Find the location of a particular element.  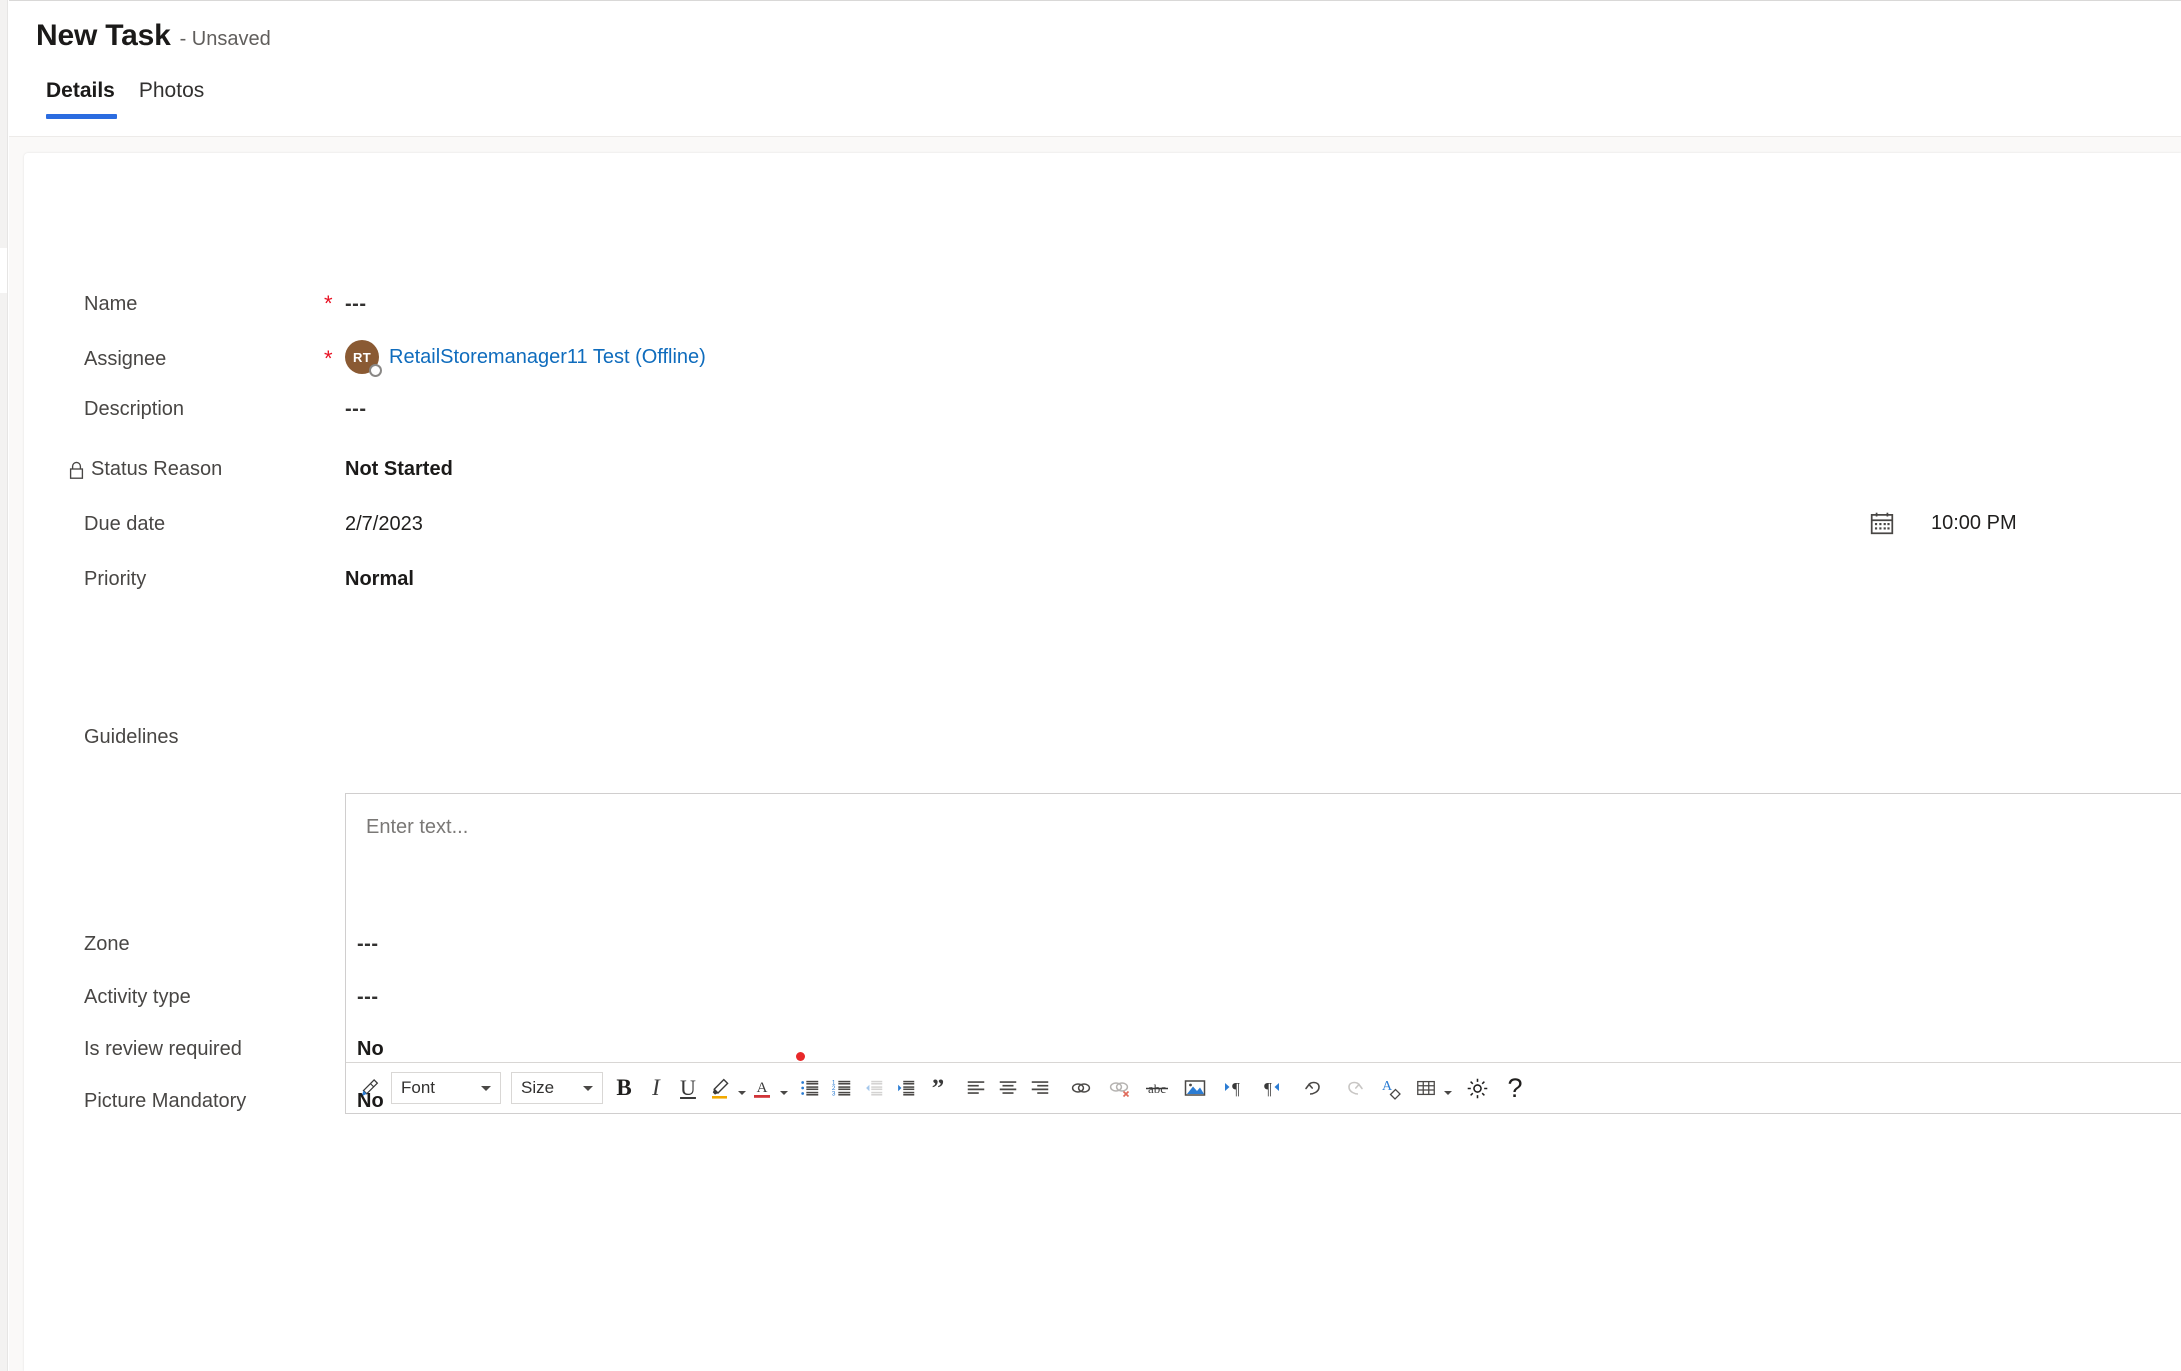

field-value-zone: --- is located at coordinates (367, 944).